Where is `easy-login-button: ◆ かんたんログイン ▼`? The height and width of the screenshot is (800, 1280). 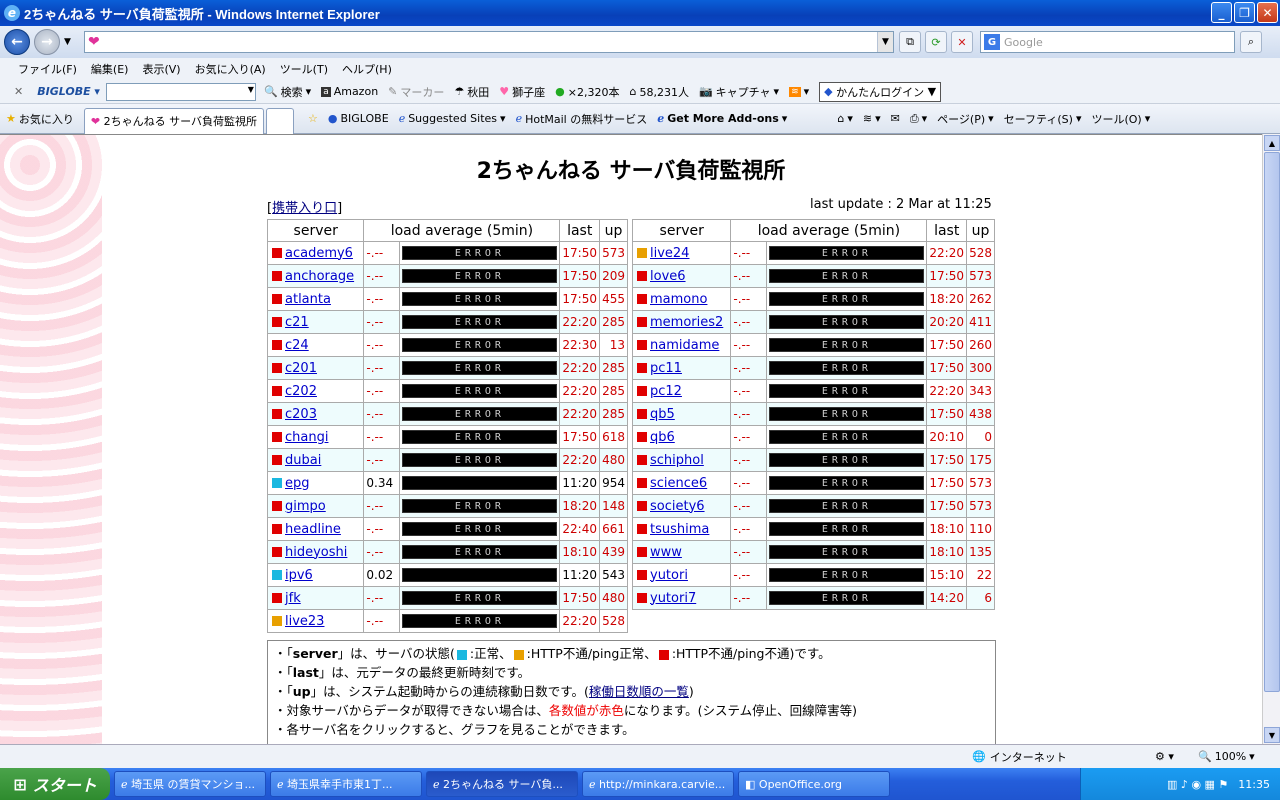 easy-login-button: ◆ かんたんログイン ▼ is located at coordinates (880, 91).